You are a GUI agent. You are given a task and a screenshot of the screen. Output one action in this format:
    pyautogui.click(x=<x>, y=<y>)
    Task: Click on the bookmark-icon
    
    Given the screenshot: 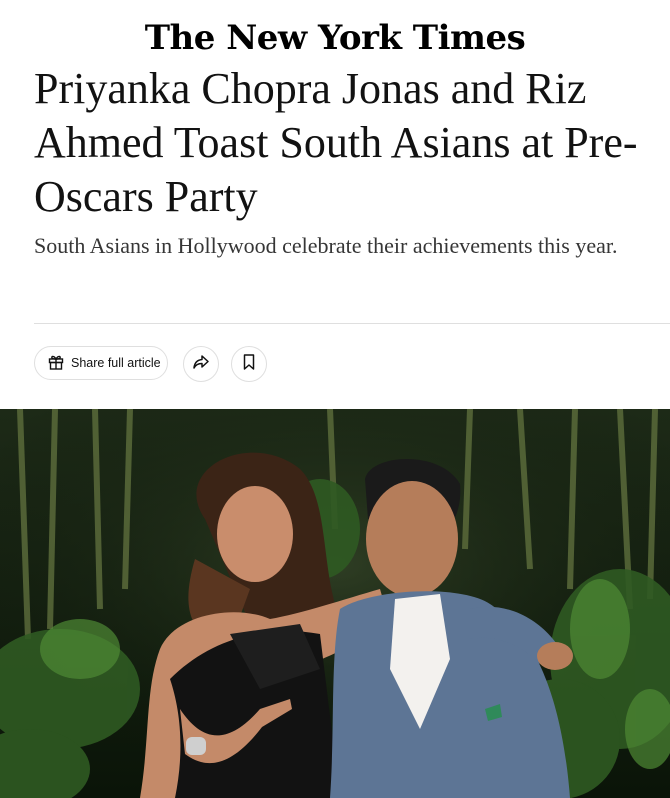 What is the action you would take?
    pyautogui.click(x=249, y=364)
    